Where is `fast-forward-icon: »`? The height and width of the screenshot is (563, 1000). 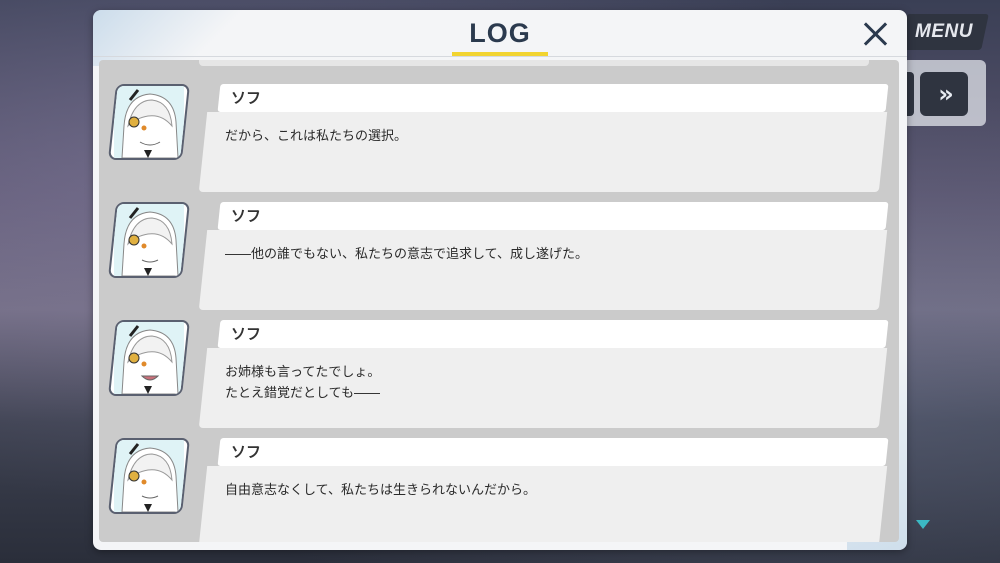
fast-forward-icon: » is located at coordinates (945, 94).